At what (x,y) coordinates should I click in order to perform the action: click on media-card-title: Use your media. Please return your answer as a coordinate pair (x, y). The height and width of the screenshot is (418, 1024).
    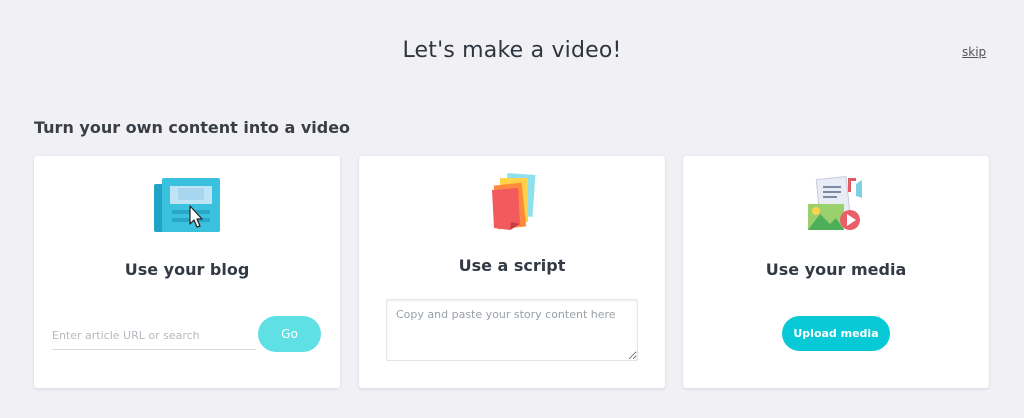
    Looking at the image, I should click on (836, 269).